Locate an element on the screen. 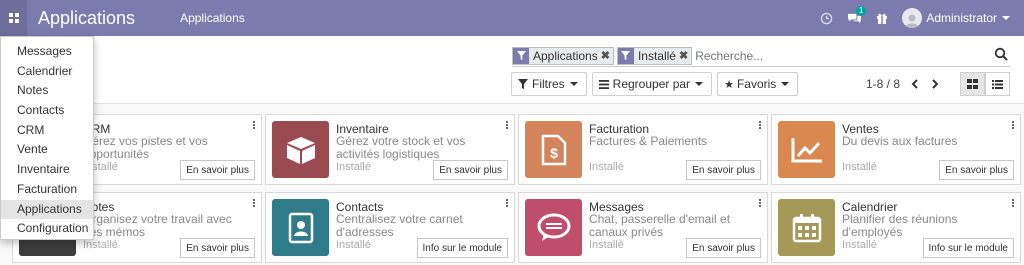  chevron-right-icon is located at coordinates (934, 84).